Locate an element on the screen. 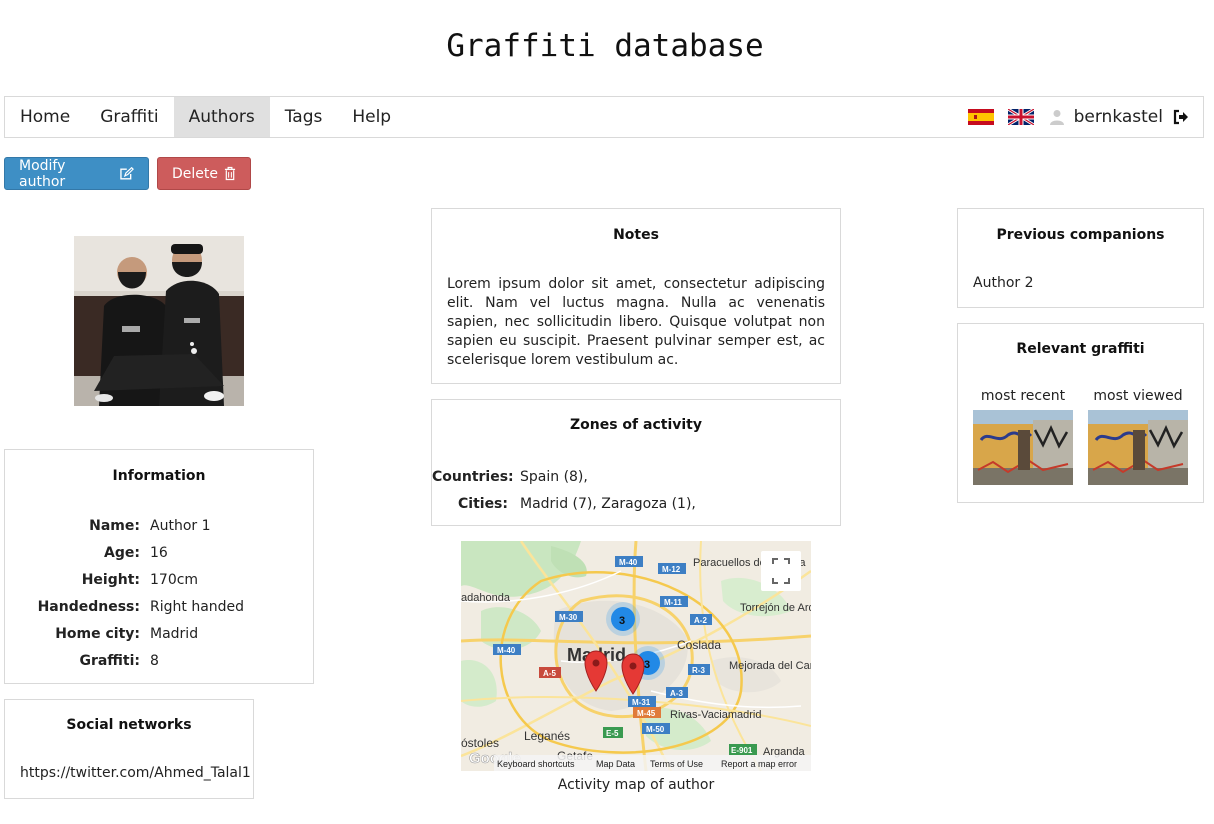  trash-icon is located at coordinates (230, 173).